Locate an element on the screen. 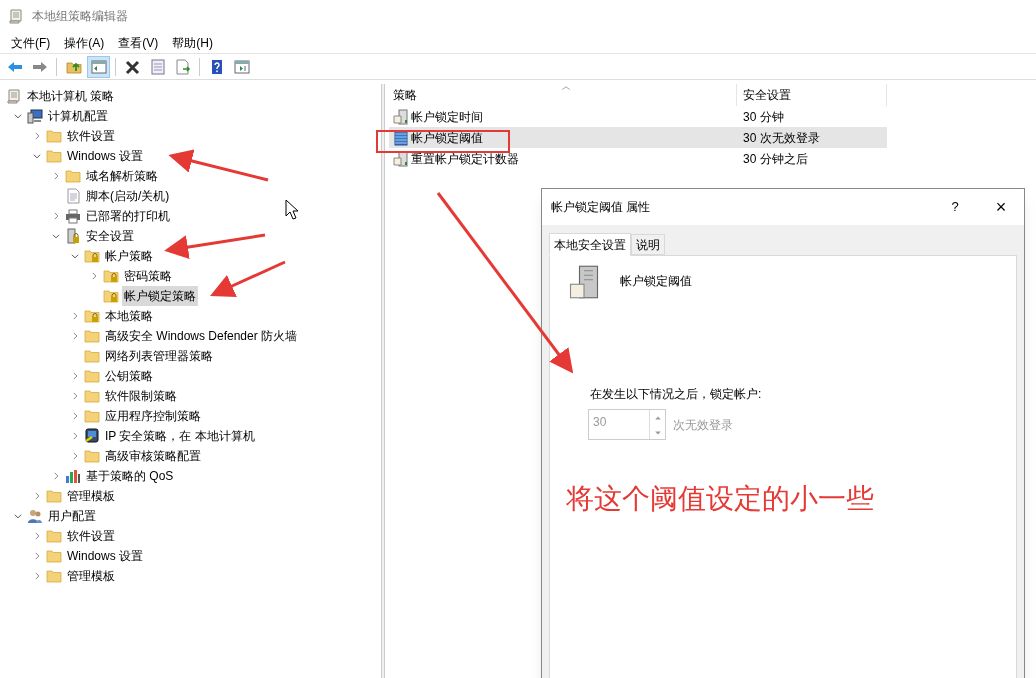  column-header: 策略 is located at coordinates (563, 95).